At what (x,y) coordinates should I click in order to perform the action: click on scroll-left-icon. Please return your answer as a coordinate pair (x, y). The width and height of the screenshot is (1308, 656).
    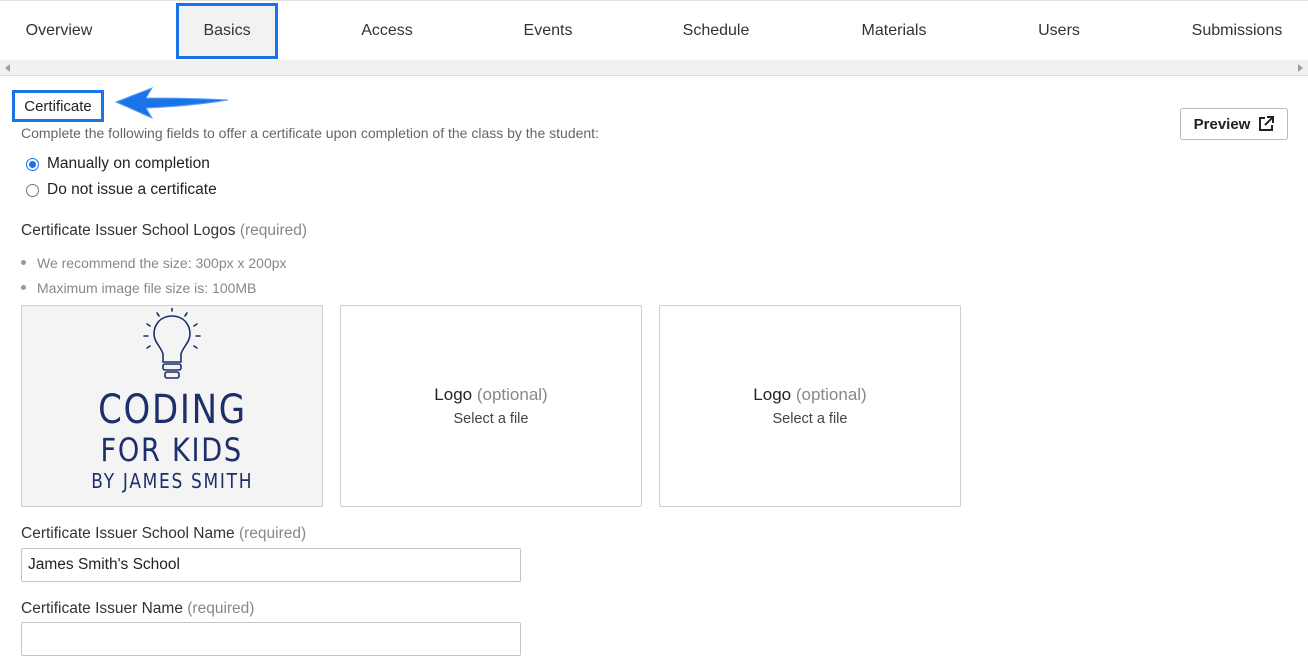
    Looking at the image, I should click on (7, 68).